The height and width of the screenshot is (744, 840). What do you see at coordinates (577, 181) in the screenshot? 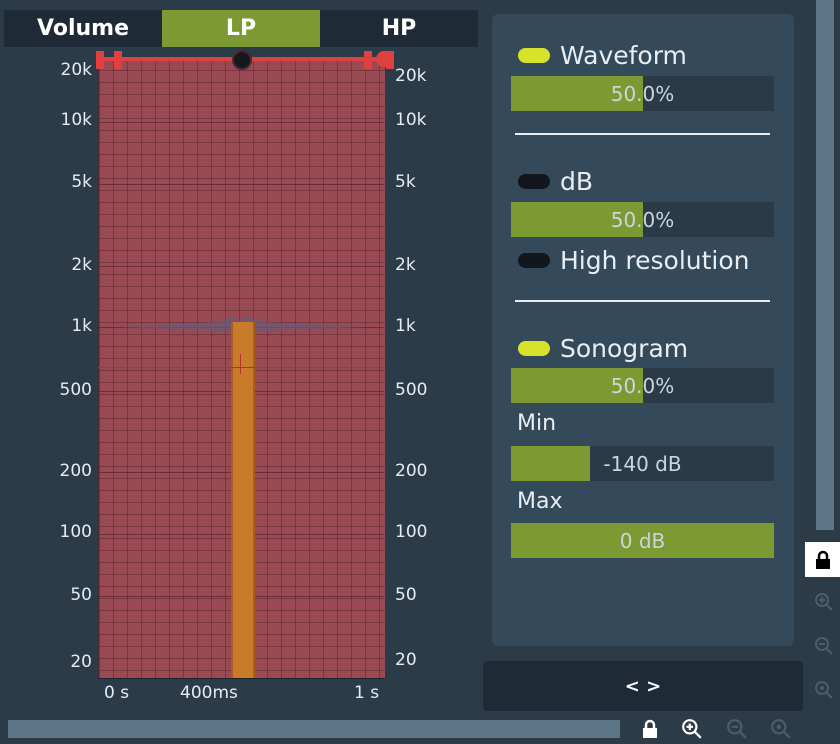
I see `db-label: dB` at bounding box center [577, 181].